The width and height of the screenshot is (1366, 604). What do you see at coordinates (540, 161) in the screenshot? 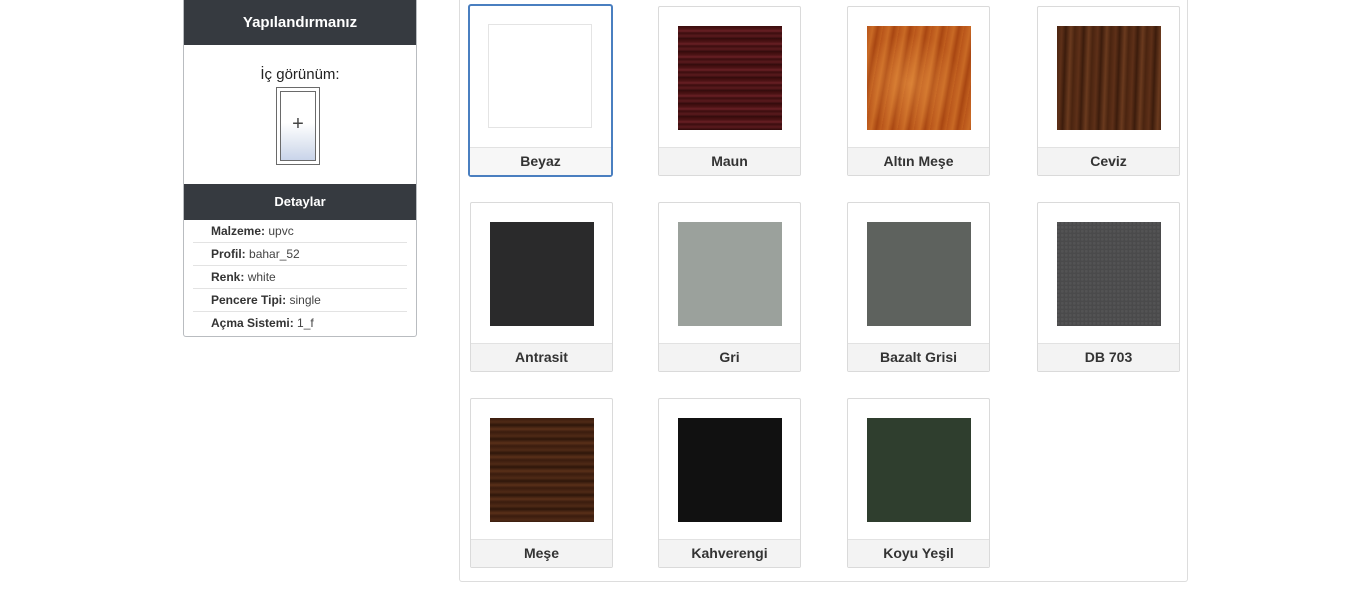
I see `color-label: Beyaz` at bounding box center [540, 161].